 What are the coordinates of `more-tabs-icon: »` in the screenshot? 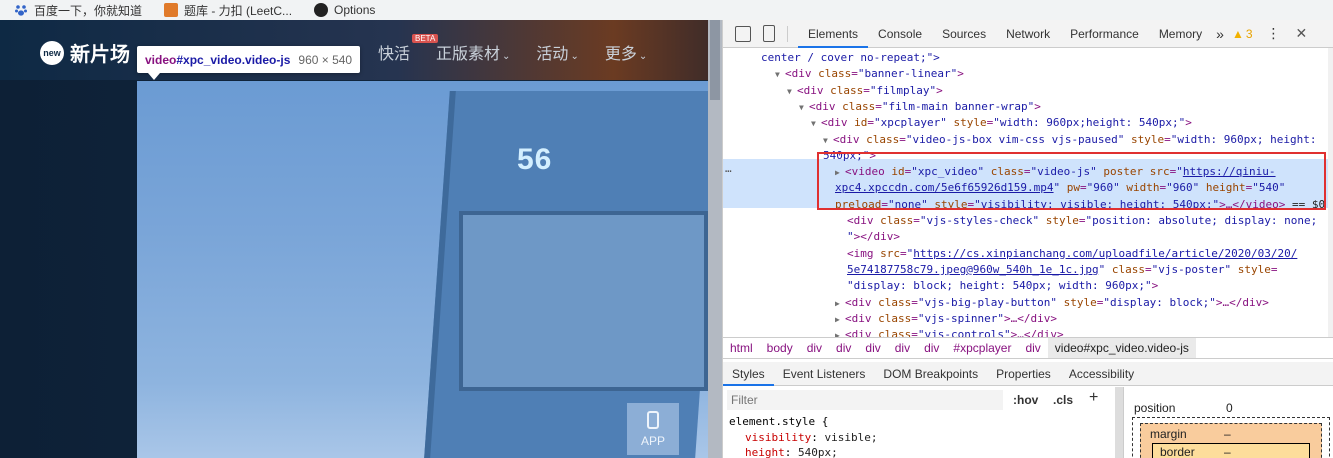 It's located at (1220, 34).